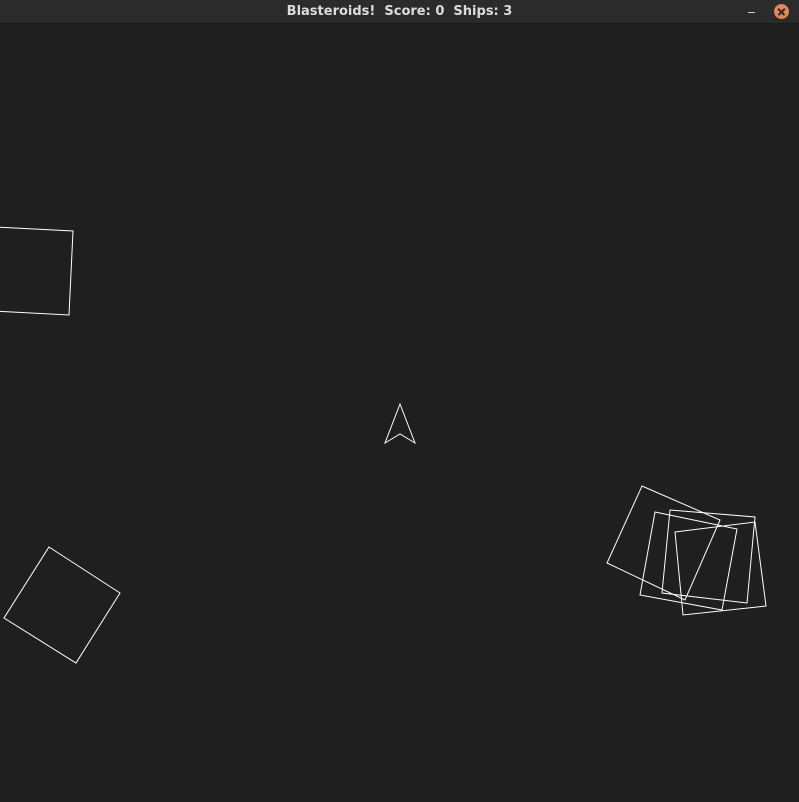 This screenshot has height=802, width=799. What do you see at coordinates (752, 11) in the screenshot?
I see `minimize-button` at bounding box center [752, 11].